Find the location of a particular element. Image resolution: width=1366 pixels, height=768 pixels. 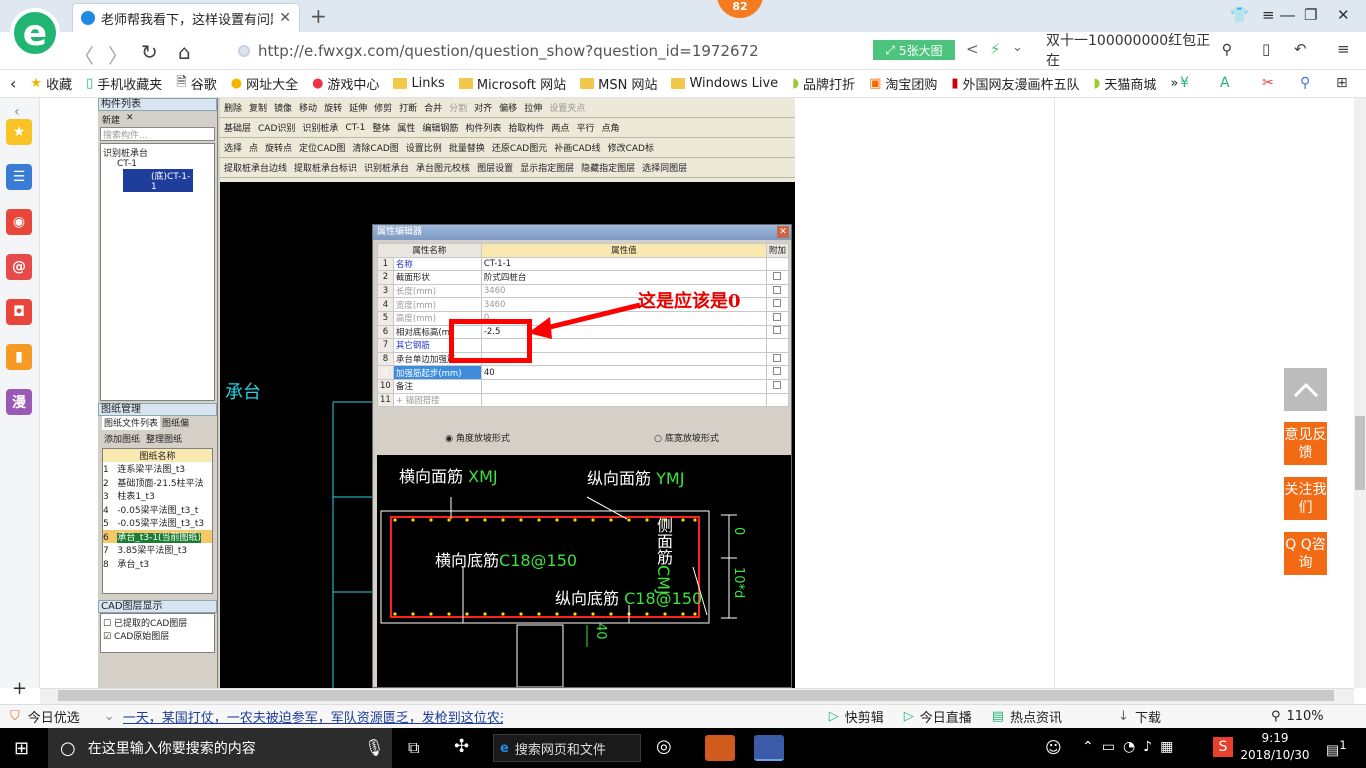

tool-button: 隐藏指定图层 is located at coordinates (608, 167).